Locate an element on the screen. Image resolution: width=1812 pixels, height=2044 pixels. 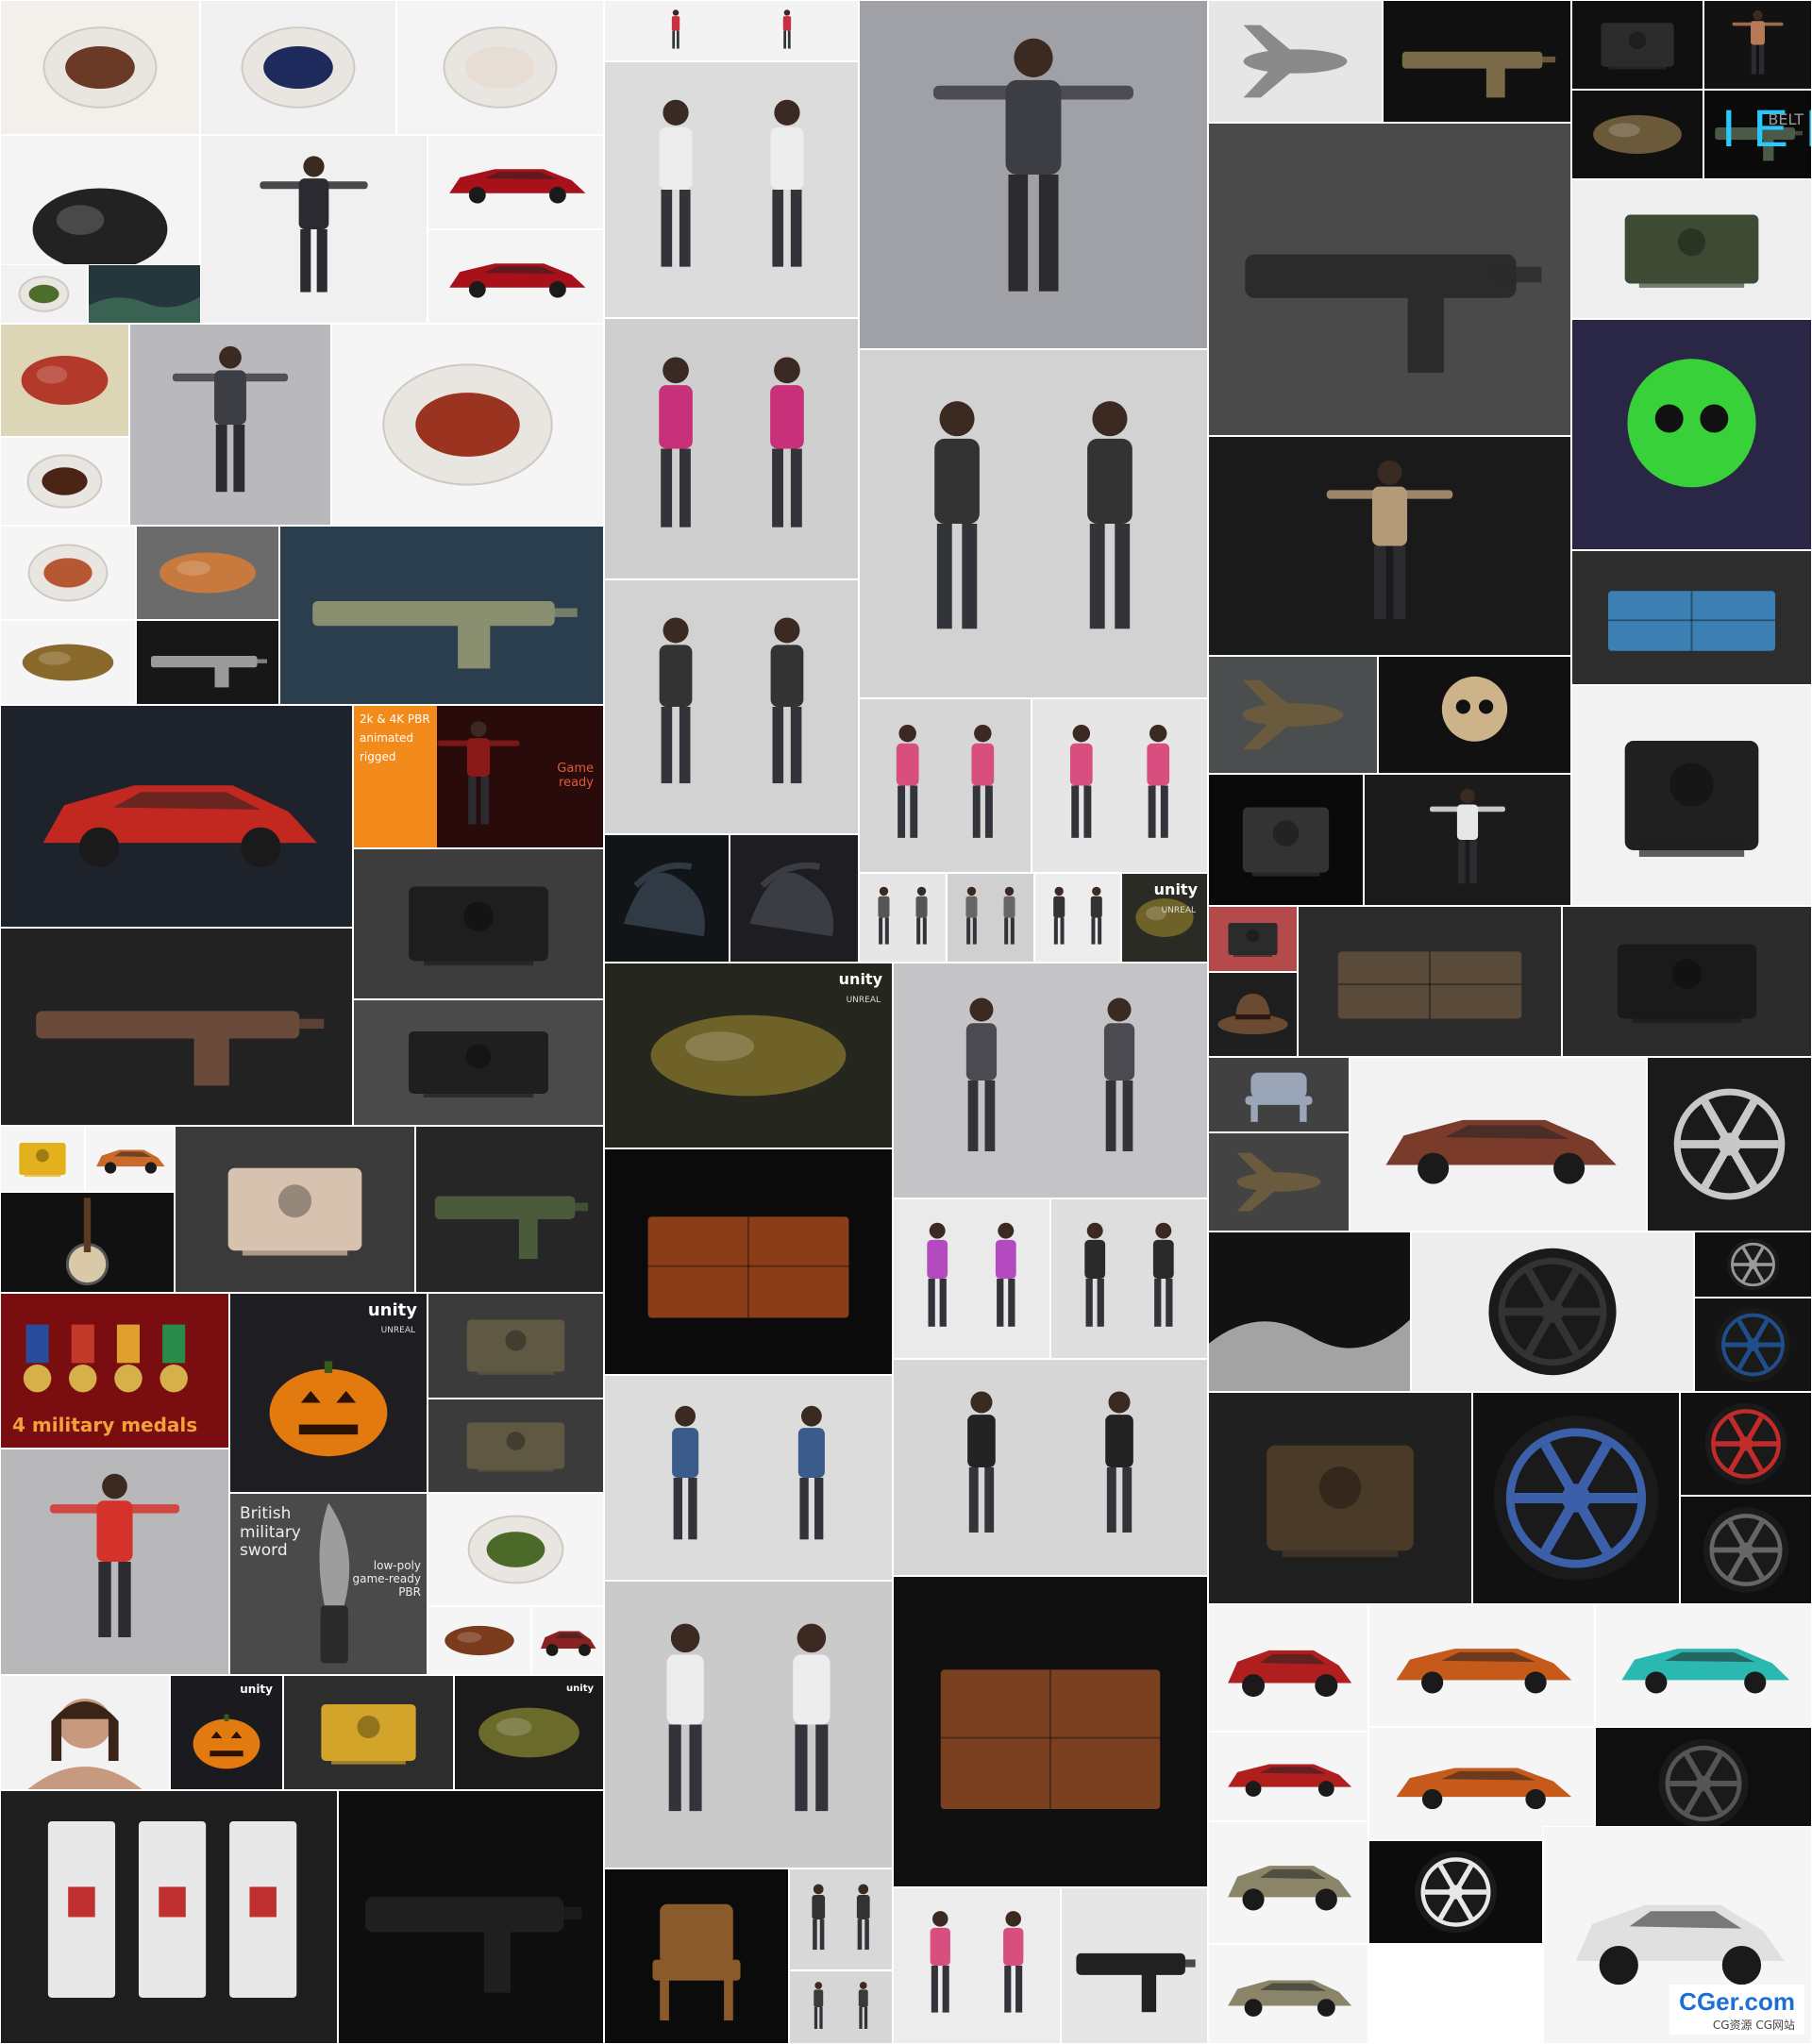
tile-starfighter is located at coordinates (1295, 61).